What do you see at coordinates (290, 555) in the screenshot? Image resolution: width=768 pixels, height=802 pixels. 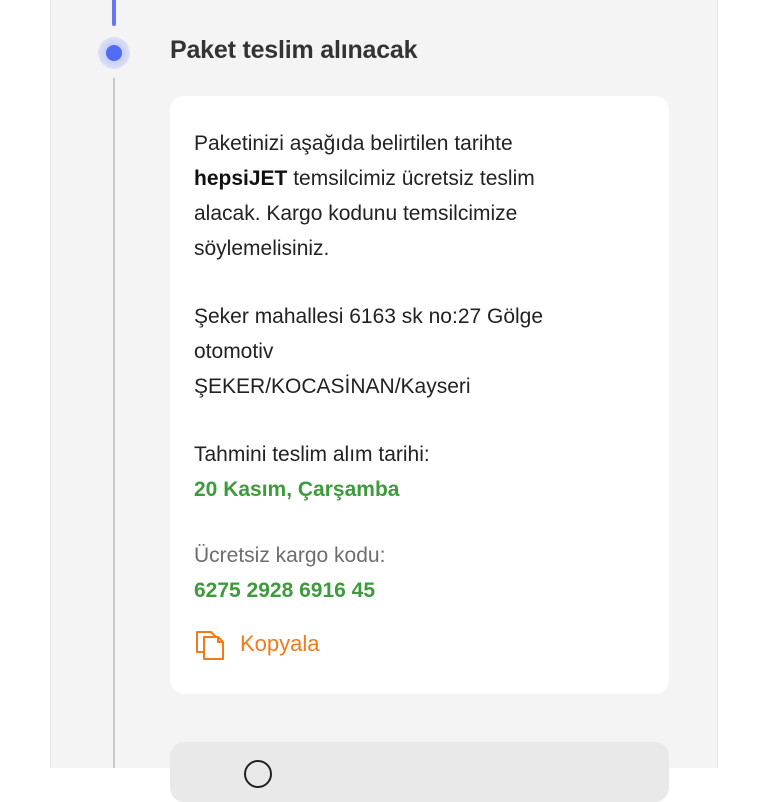 I see `cargo-code-label: Ücretsiz kargo kodu:` at bounding box center [290, 555].